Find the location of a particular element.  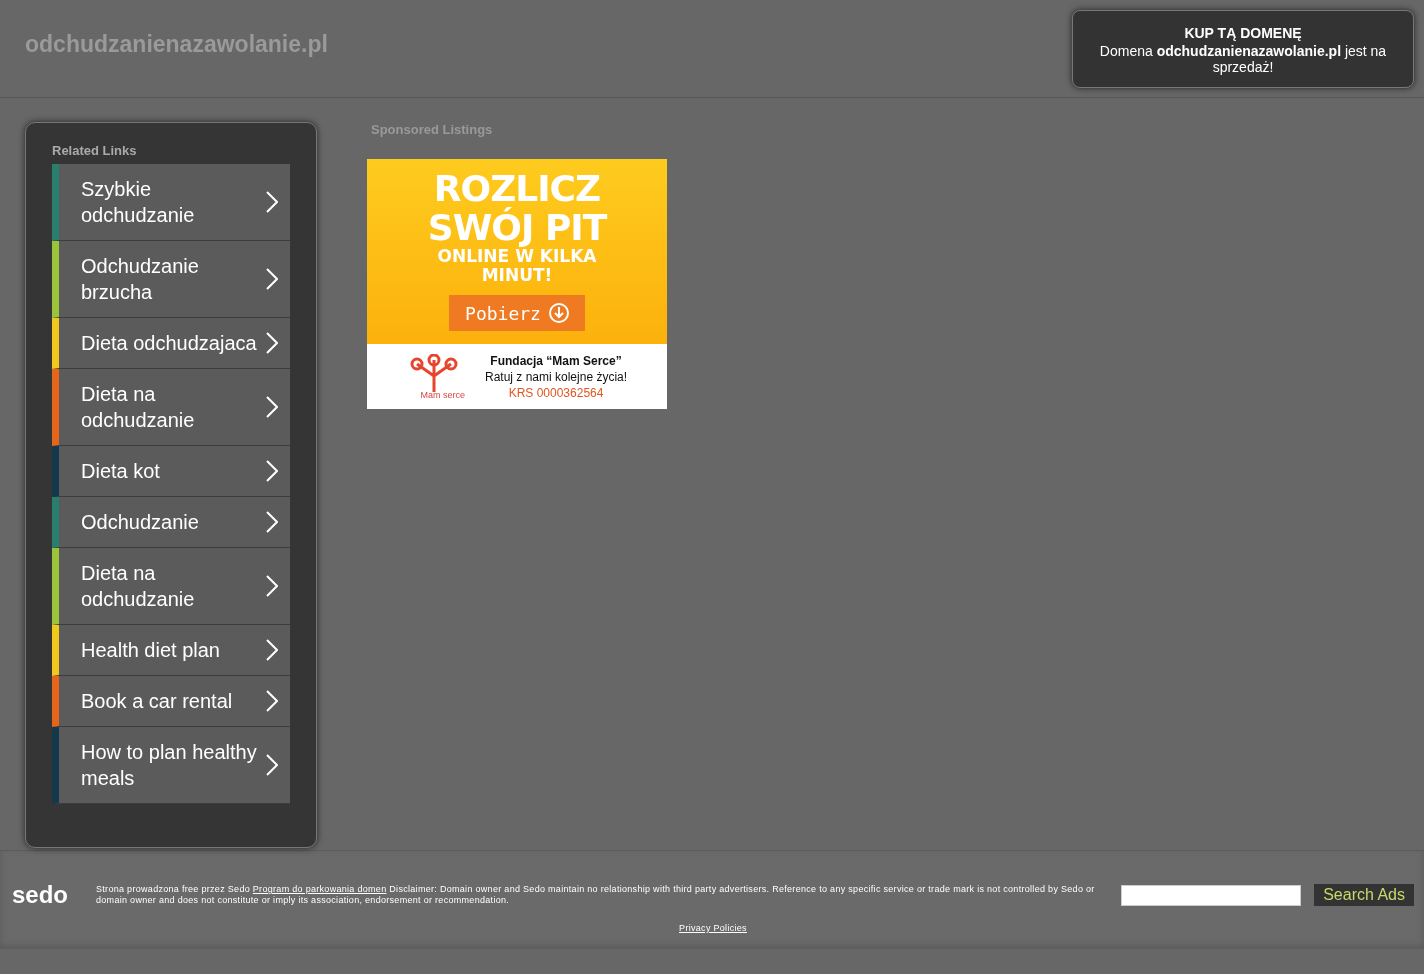

related-link: Dieta kot is located at coordinates (171, 471).